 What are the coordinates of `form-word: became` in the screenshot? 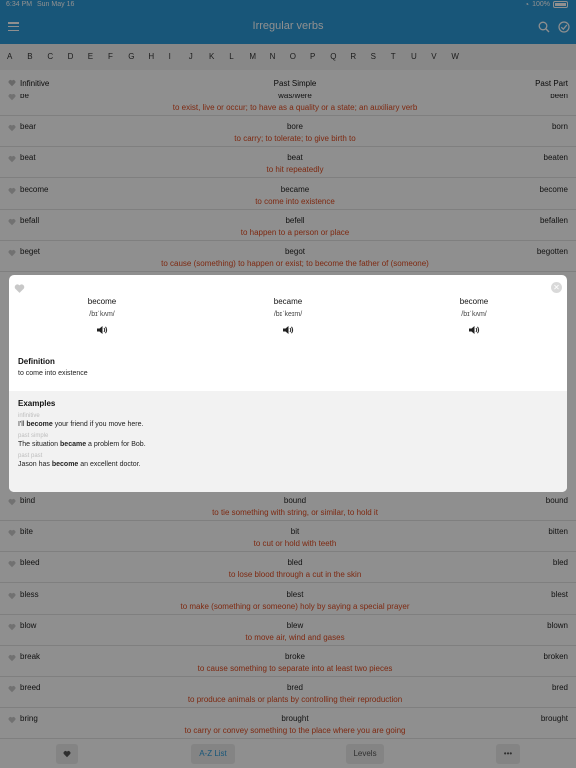 It's located at (288, 301).